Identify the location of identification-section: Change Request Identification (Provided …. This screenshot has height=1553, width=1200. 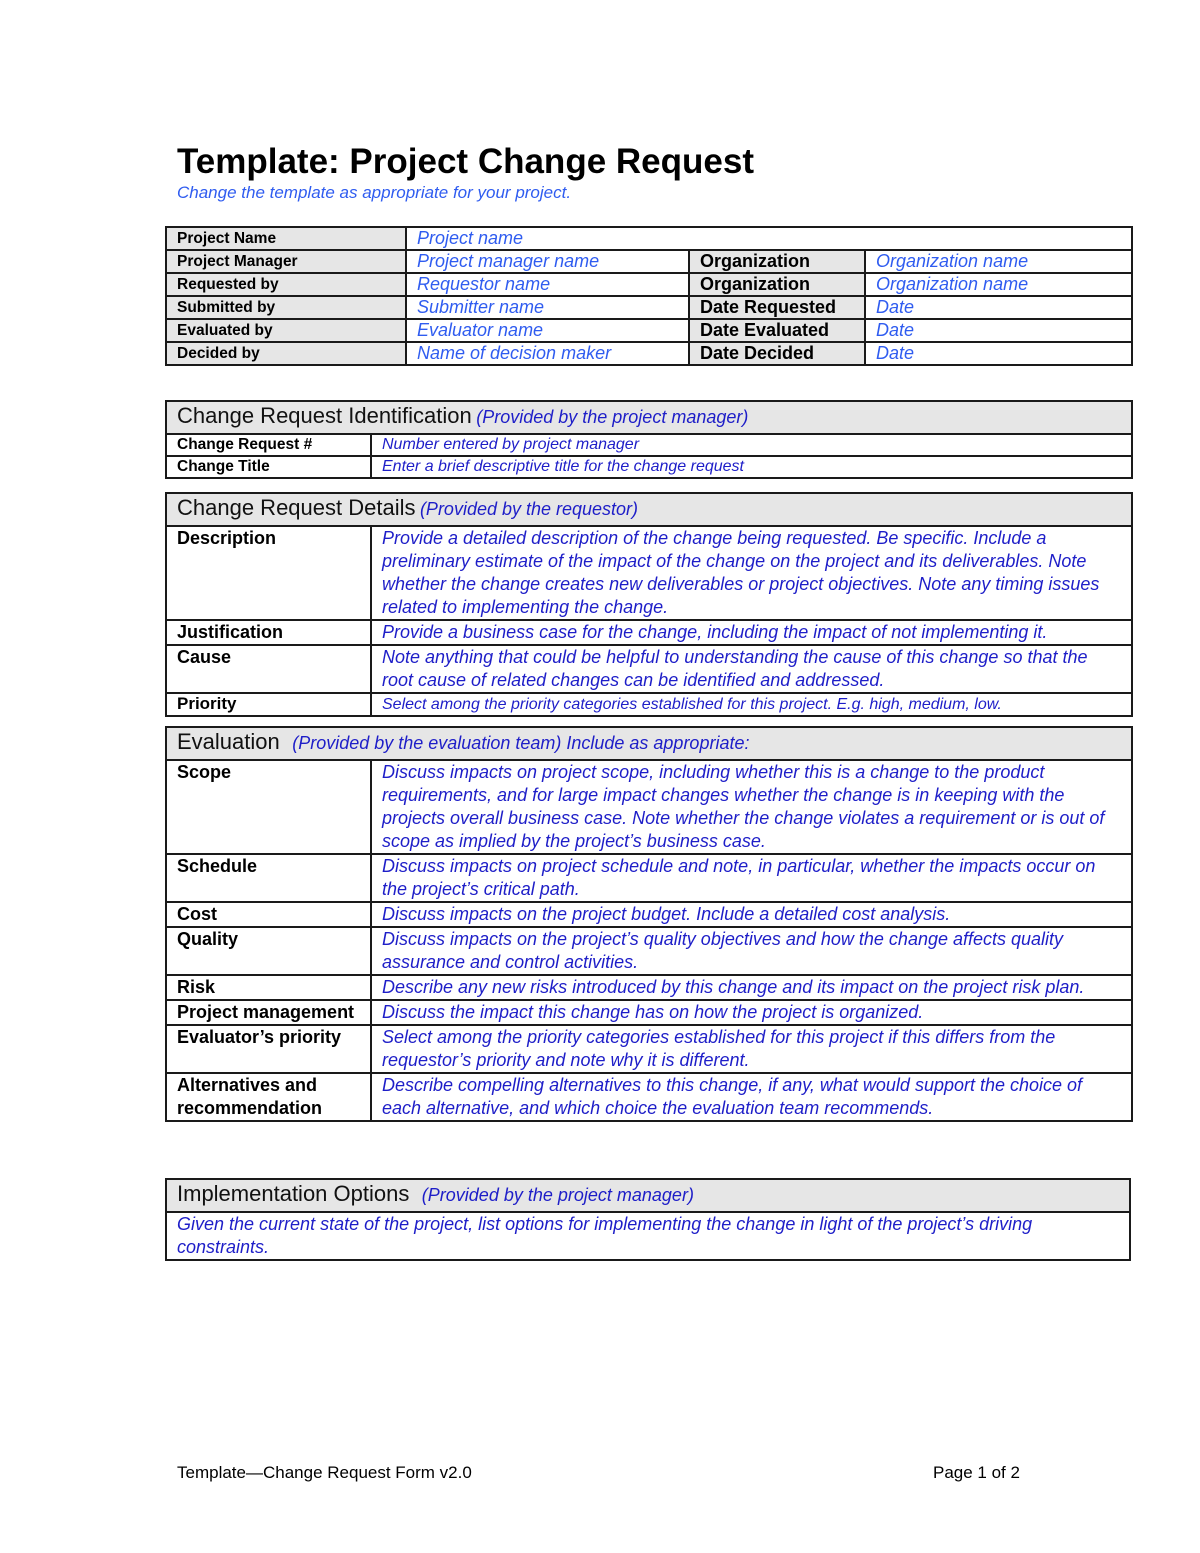
(649, 439).